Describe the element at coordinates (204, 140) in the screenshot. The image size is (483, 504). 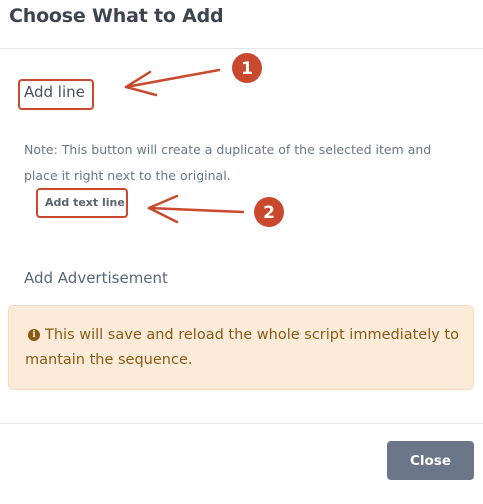
I see `annotation-layer: 1 2` at that location.